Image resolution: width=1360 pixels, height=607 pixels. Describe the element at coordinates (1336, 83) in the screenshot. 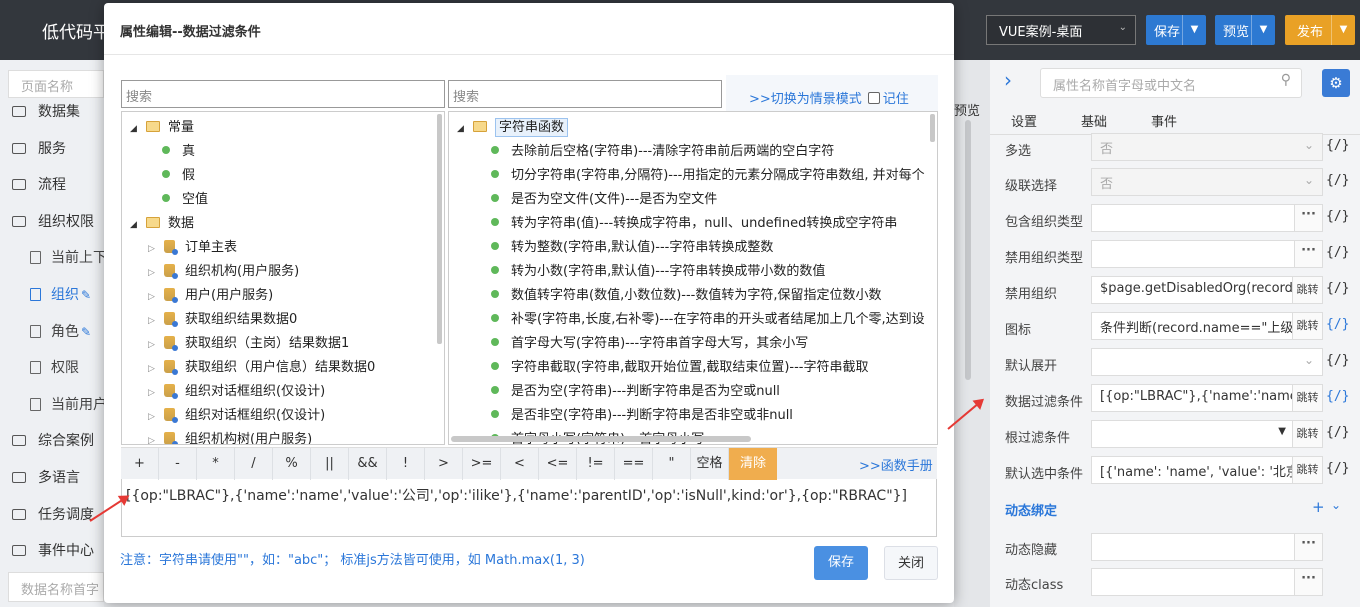

I see `gear-icon: ⚙` at that location.